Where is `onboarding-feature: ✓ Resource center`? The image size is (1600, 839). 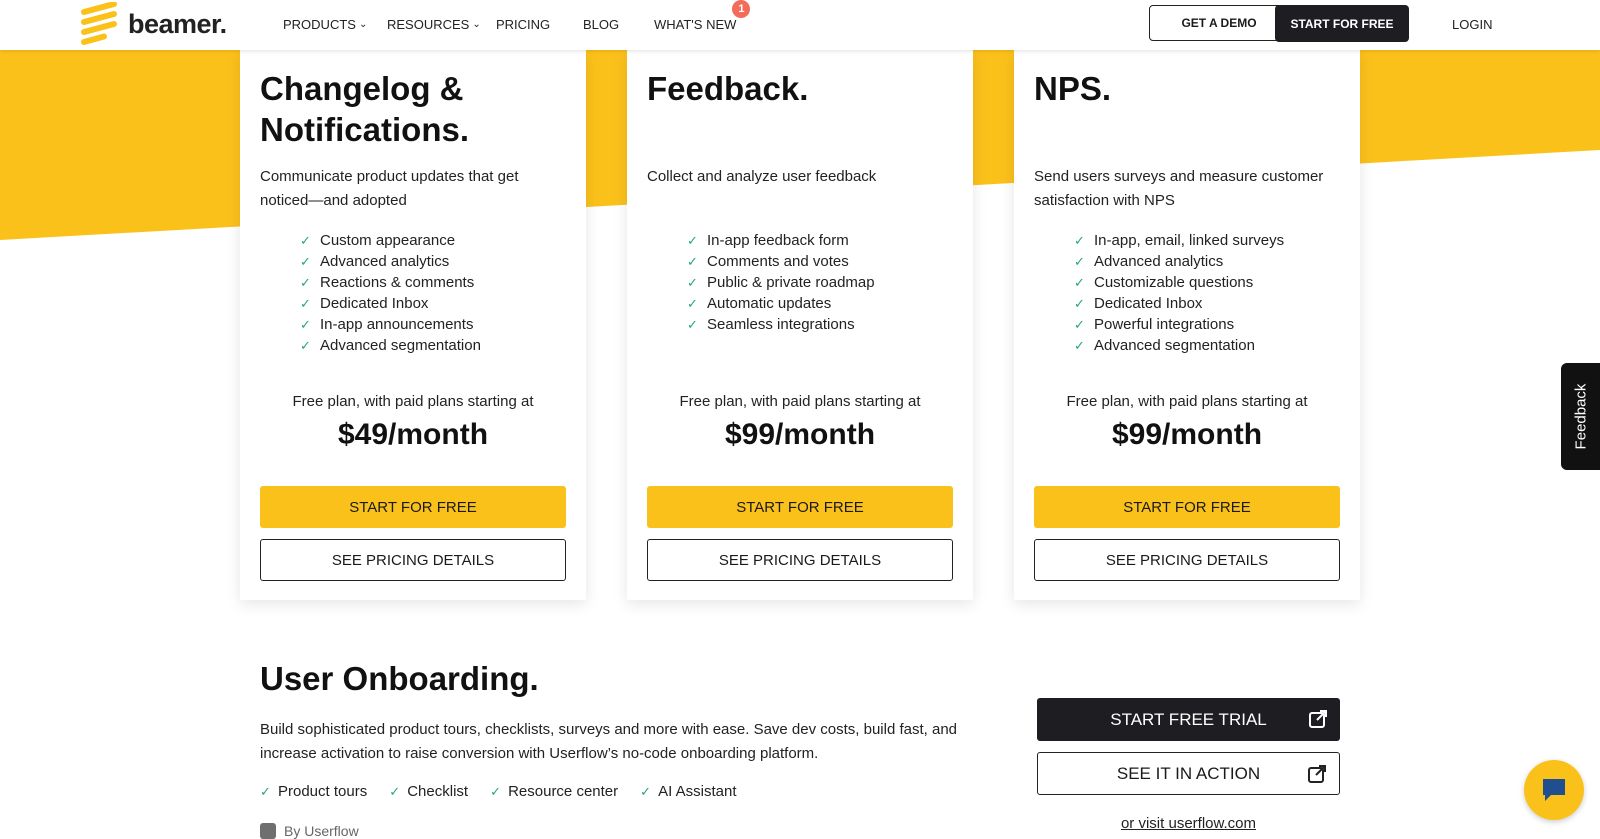 onboarding-feature: ✓ Resource center is located at coordinates (554, 791).